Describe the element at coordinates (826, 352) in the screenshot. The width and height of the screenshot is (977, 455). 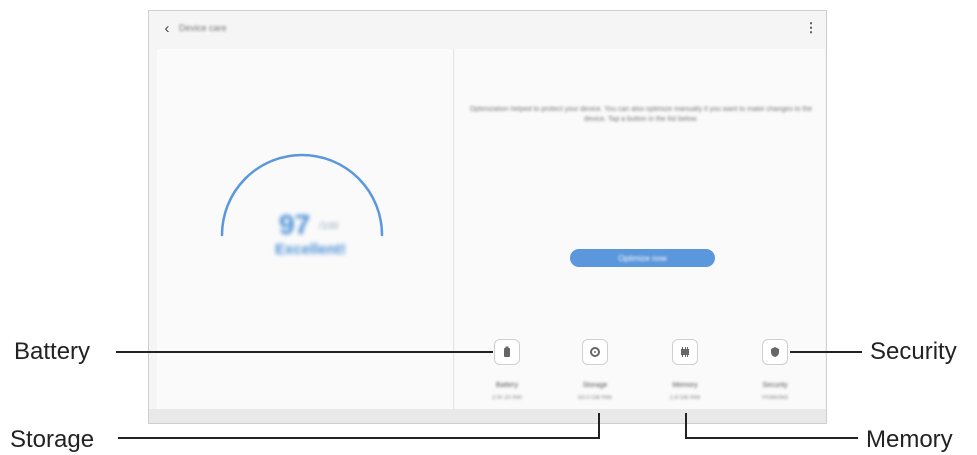
I see `callout-line-security` at that location.